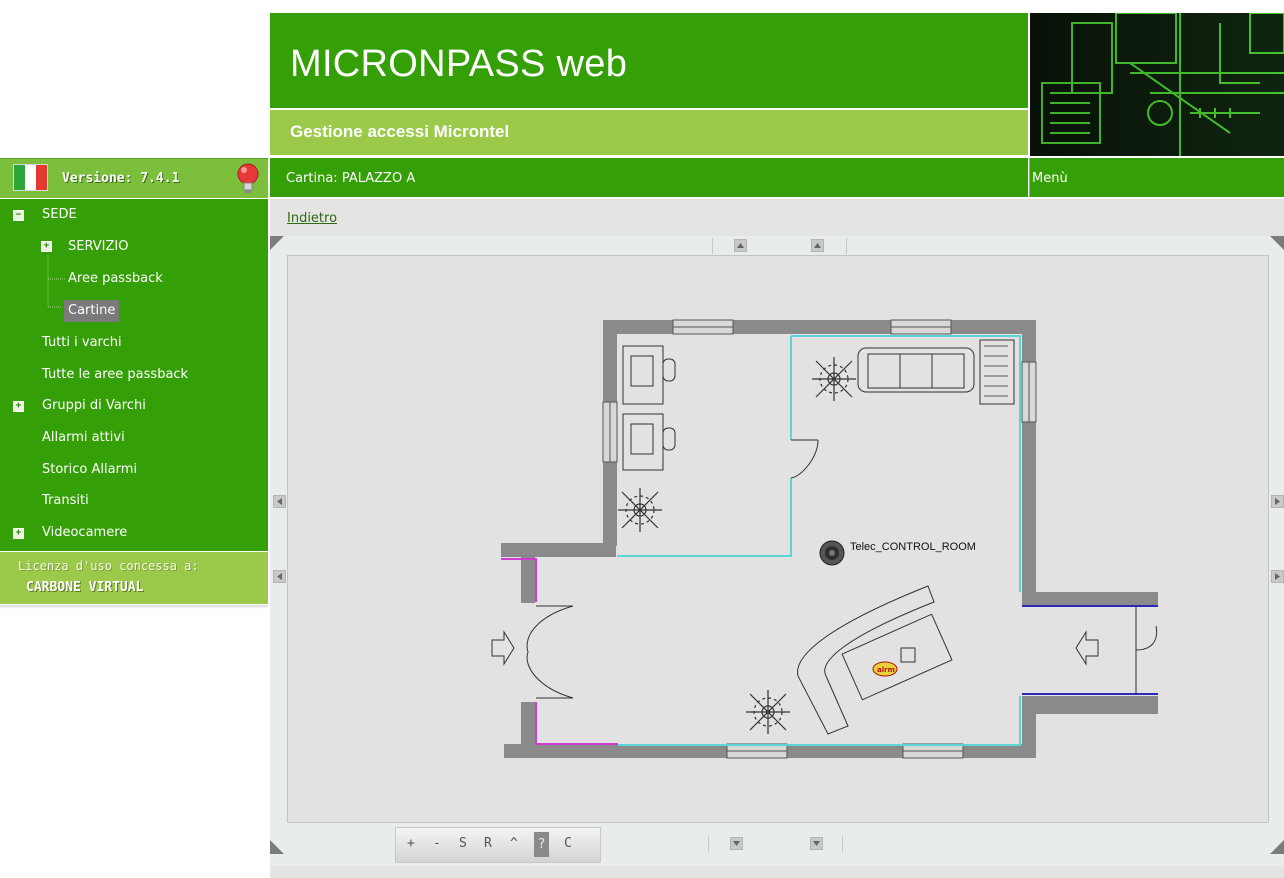 This screenshot has width=1284, height=878. I want to click on zoom-in-button: +, so click(411, 843).